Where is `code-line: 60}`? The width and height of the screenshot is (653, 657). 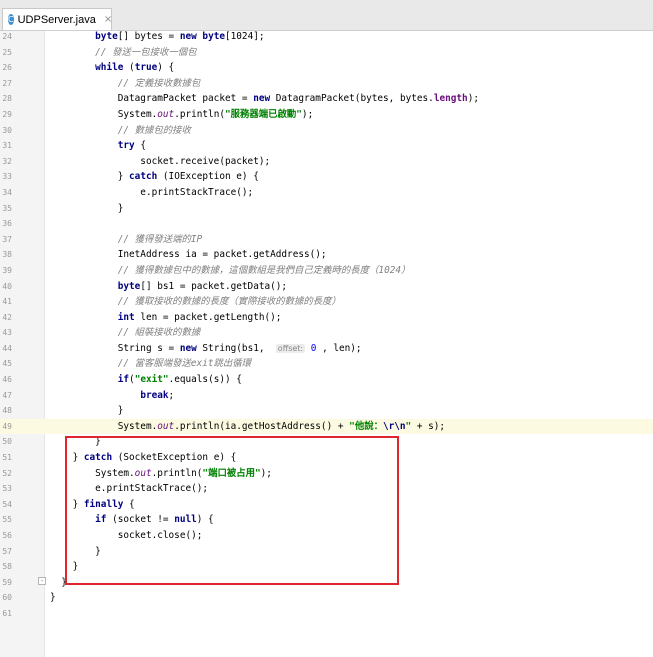
code-line: 60} is located at coordinates (326, 598).